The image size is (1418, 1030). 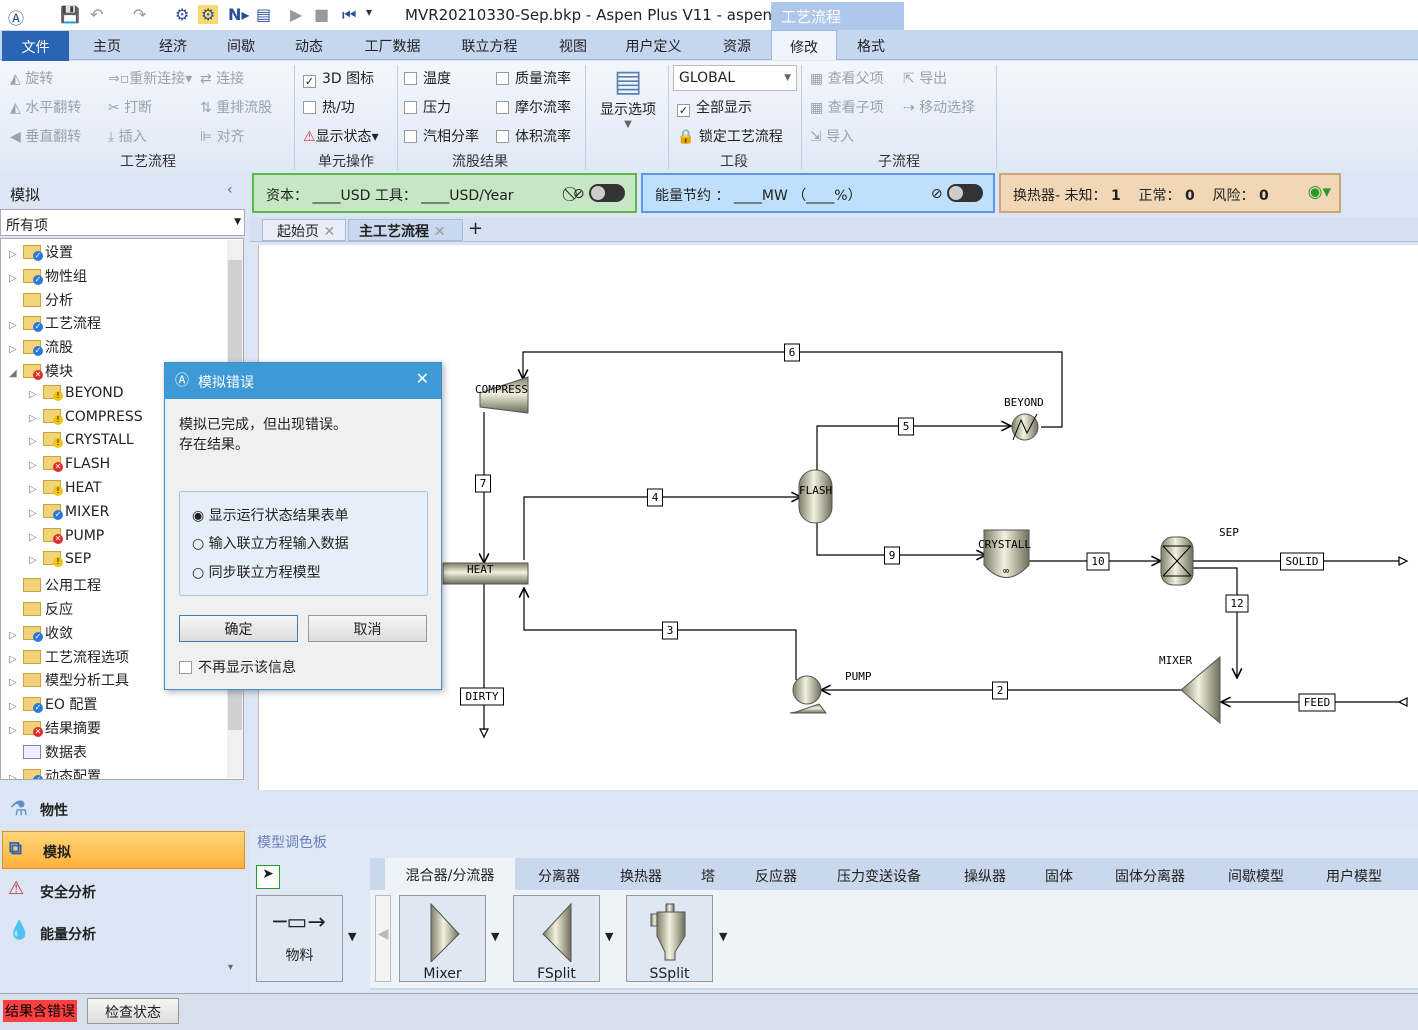 I want to click on import-button: ⇲ 导入, so click(x=832, y=136).